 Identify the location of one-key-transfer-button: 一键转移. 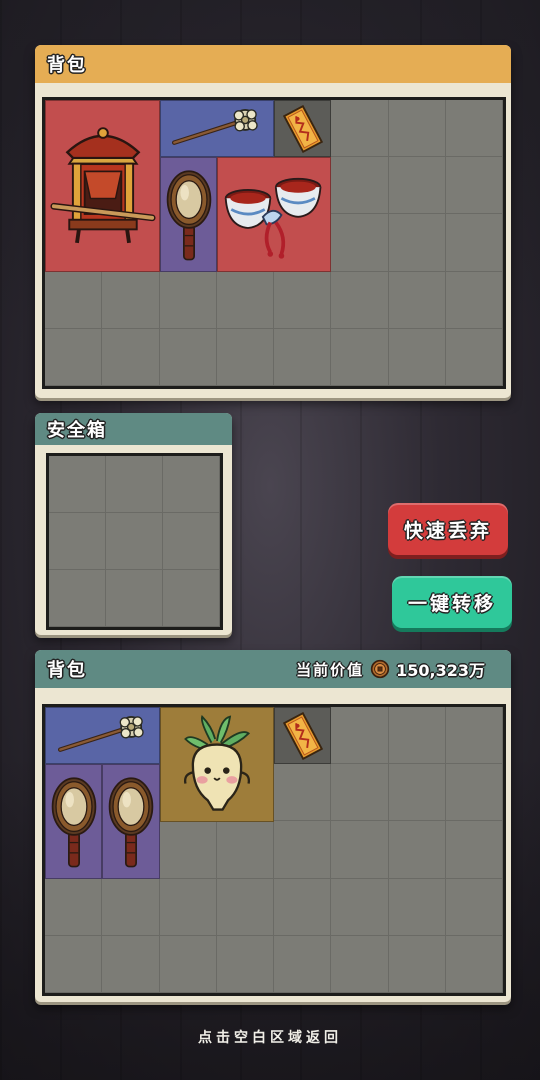
(452, 602).